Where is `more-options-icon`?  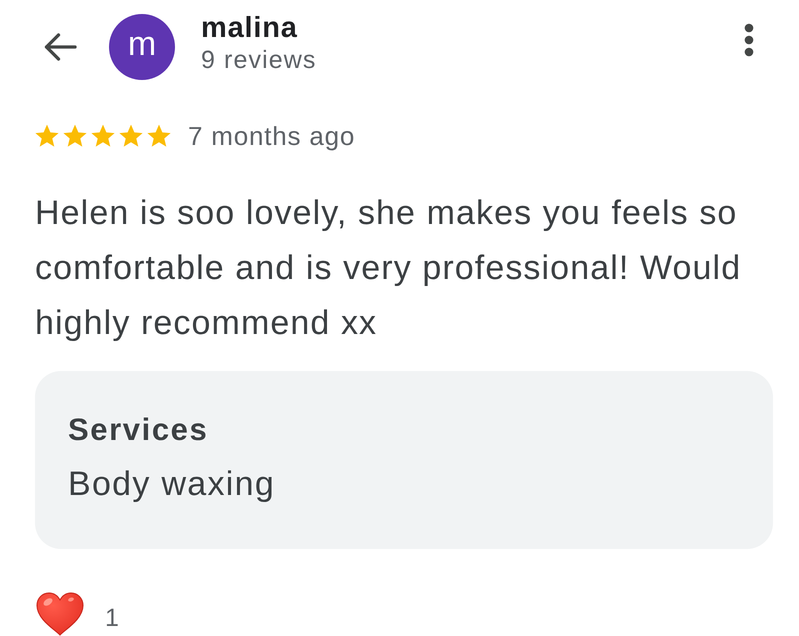
more-options-icon is located at coordinates (749, 40).